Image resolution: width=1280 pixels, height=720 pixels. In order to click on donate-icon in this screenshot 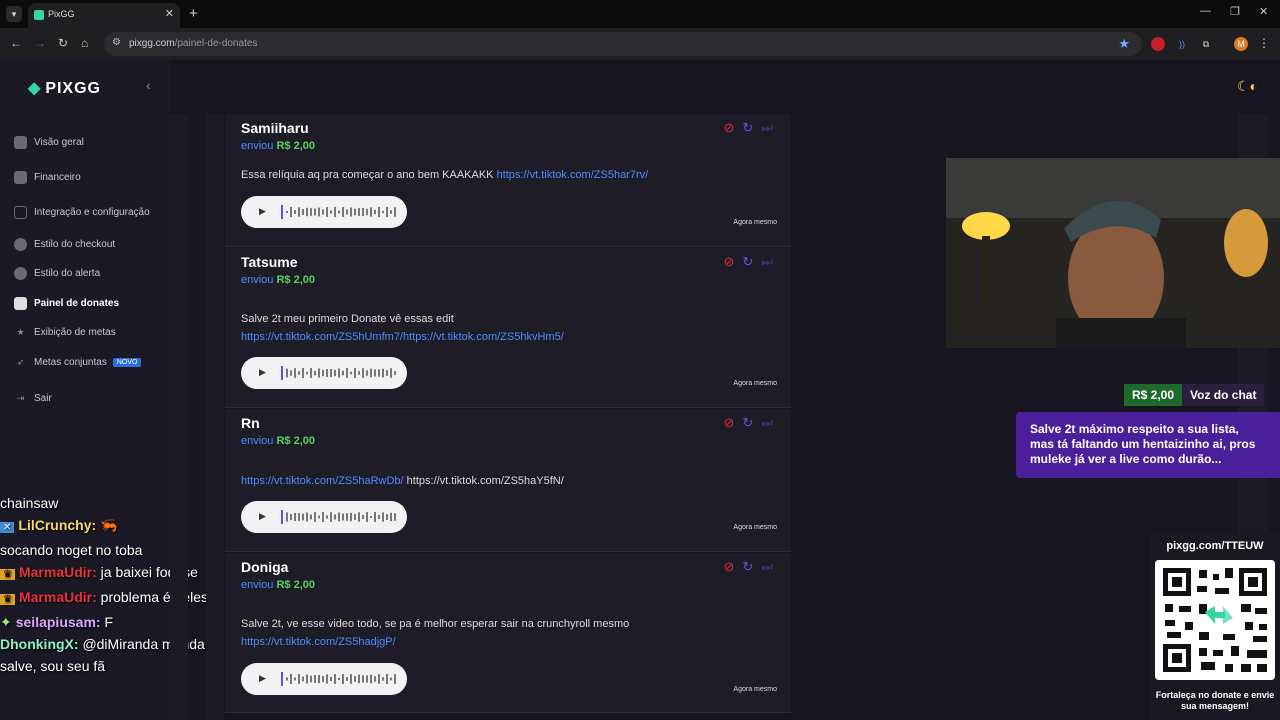, I will do `click(20, 303)`.